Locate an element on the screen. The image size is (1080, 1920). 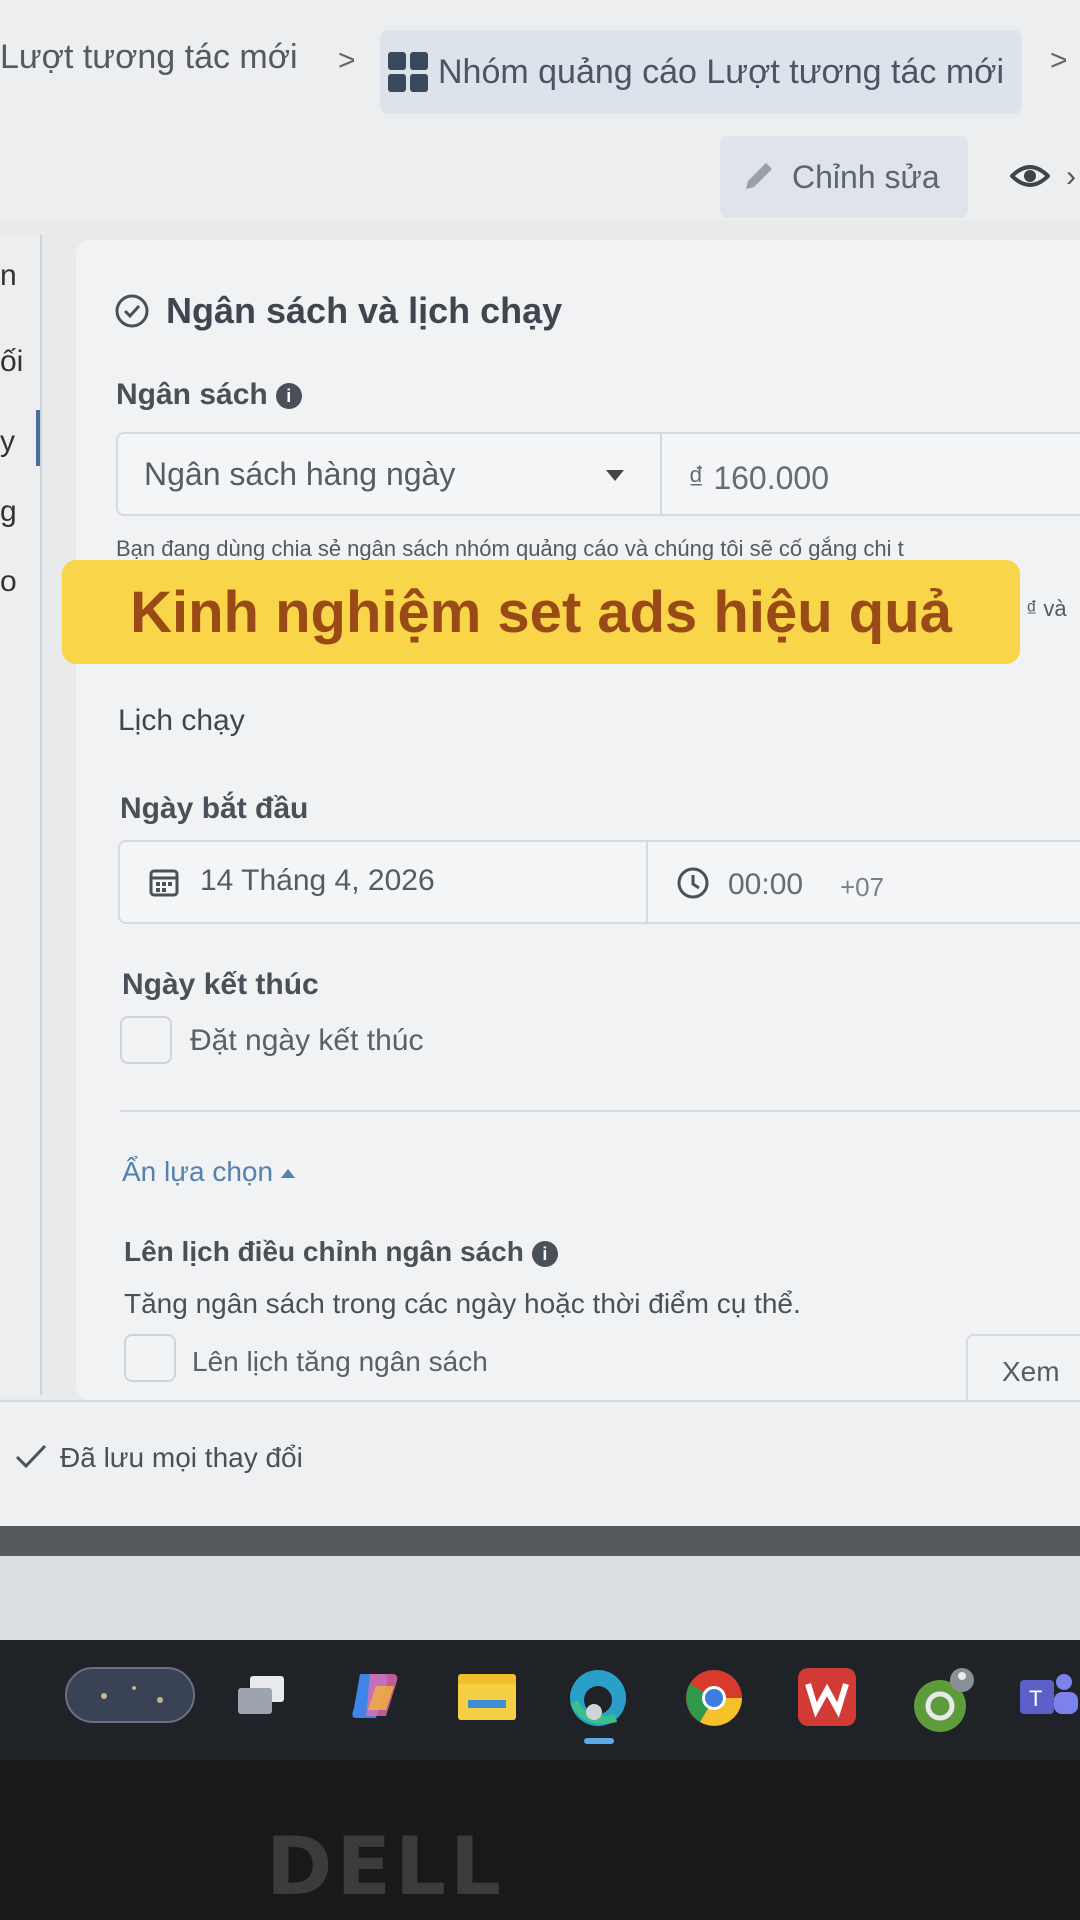
toggle-options-link: Ẩn lựa chọn is located at coordinates (209, 1172).